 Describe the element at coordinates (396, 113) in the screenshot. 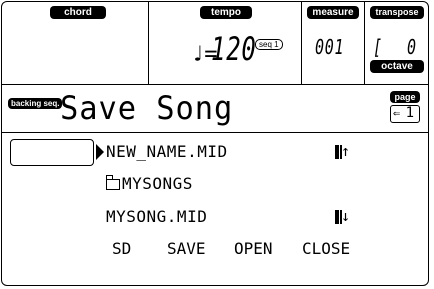

I see `page-back-arrow-icon: ⇐` at that location.